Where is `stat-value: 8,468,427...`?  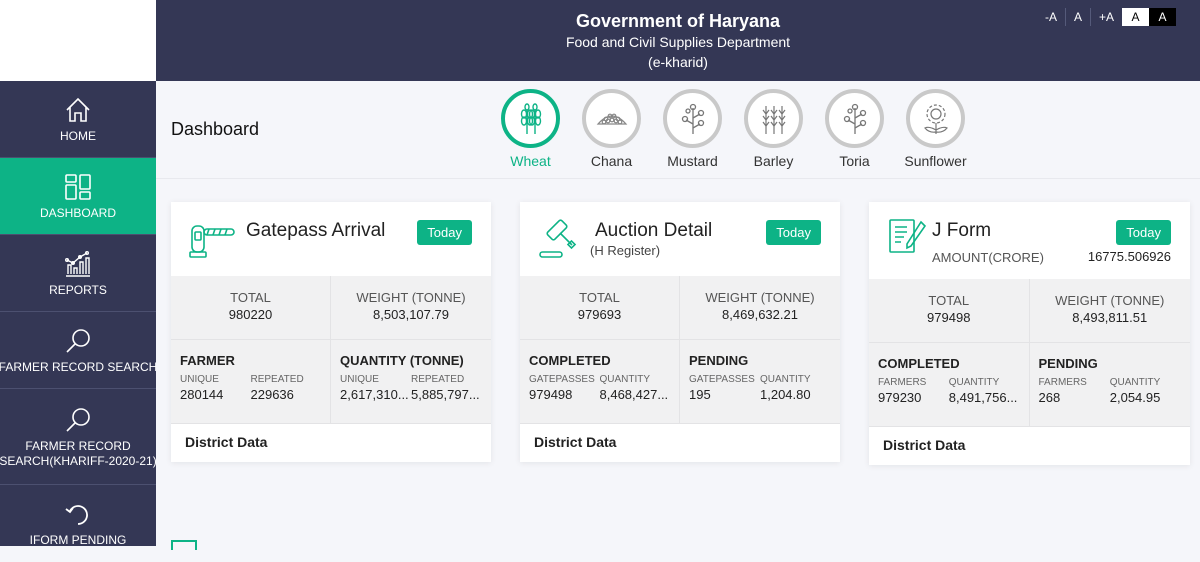
stat-value: 8,468,427... is located at coordinates (634, 394).